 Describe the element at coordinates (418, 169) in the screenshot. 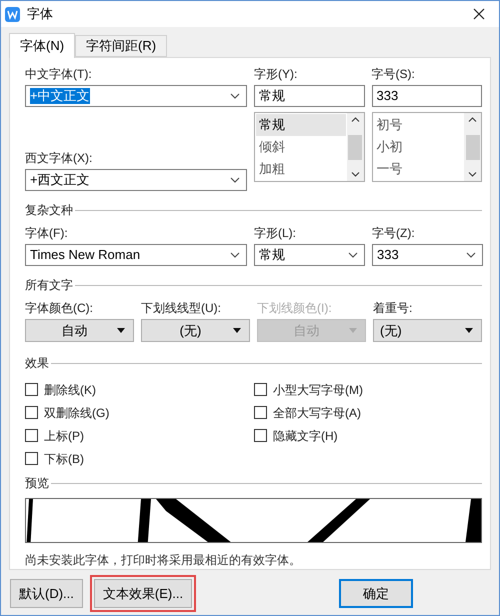

I see `list-option: 一号` at that location.